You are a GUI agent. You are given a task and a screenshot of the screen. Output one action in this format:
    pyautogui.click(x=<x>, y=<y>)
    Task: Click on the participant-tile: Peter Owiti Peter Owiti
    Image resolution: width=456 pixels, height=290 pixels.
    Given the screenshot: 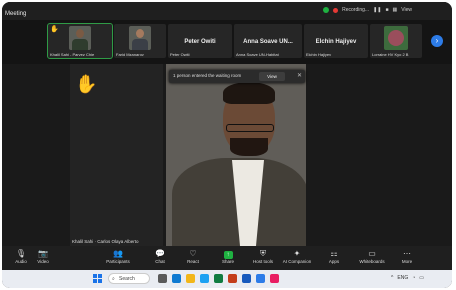 What is the action you would take?
    pyautogui.click(x=200, y=41)
    